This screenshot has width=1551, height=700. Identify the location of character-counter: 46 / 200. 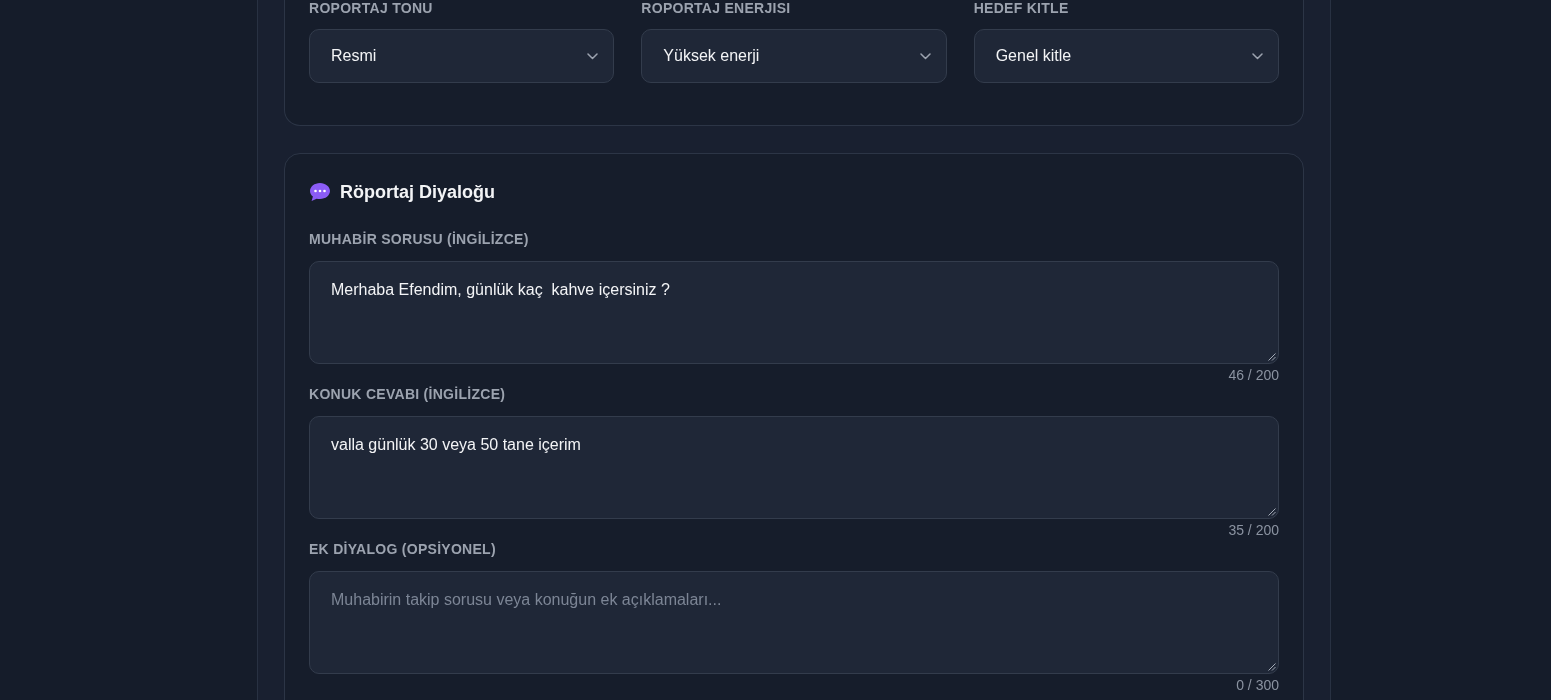
(1253, 375).